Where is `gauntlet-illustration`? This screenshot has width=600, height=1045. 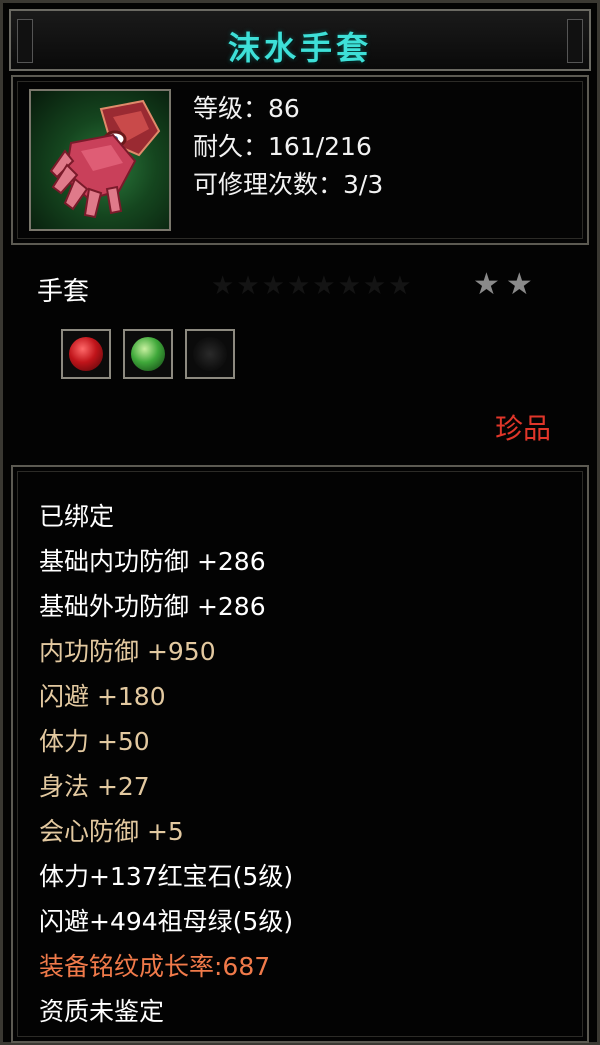 gauntlet-illustration is located at coordinates (105, 159).